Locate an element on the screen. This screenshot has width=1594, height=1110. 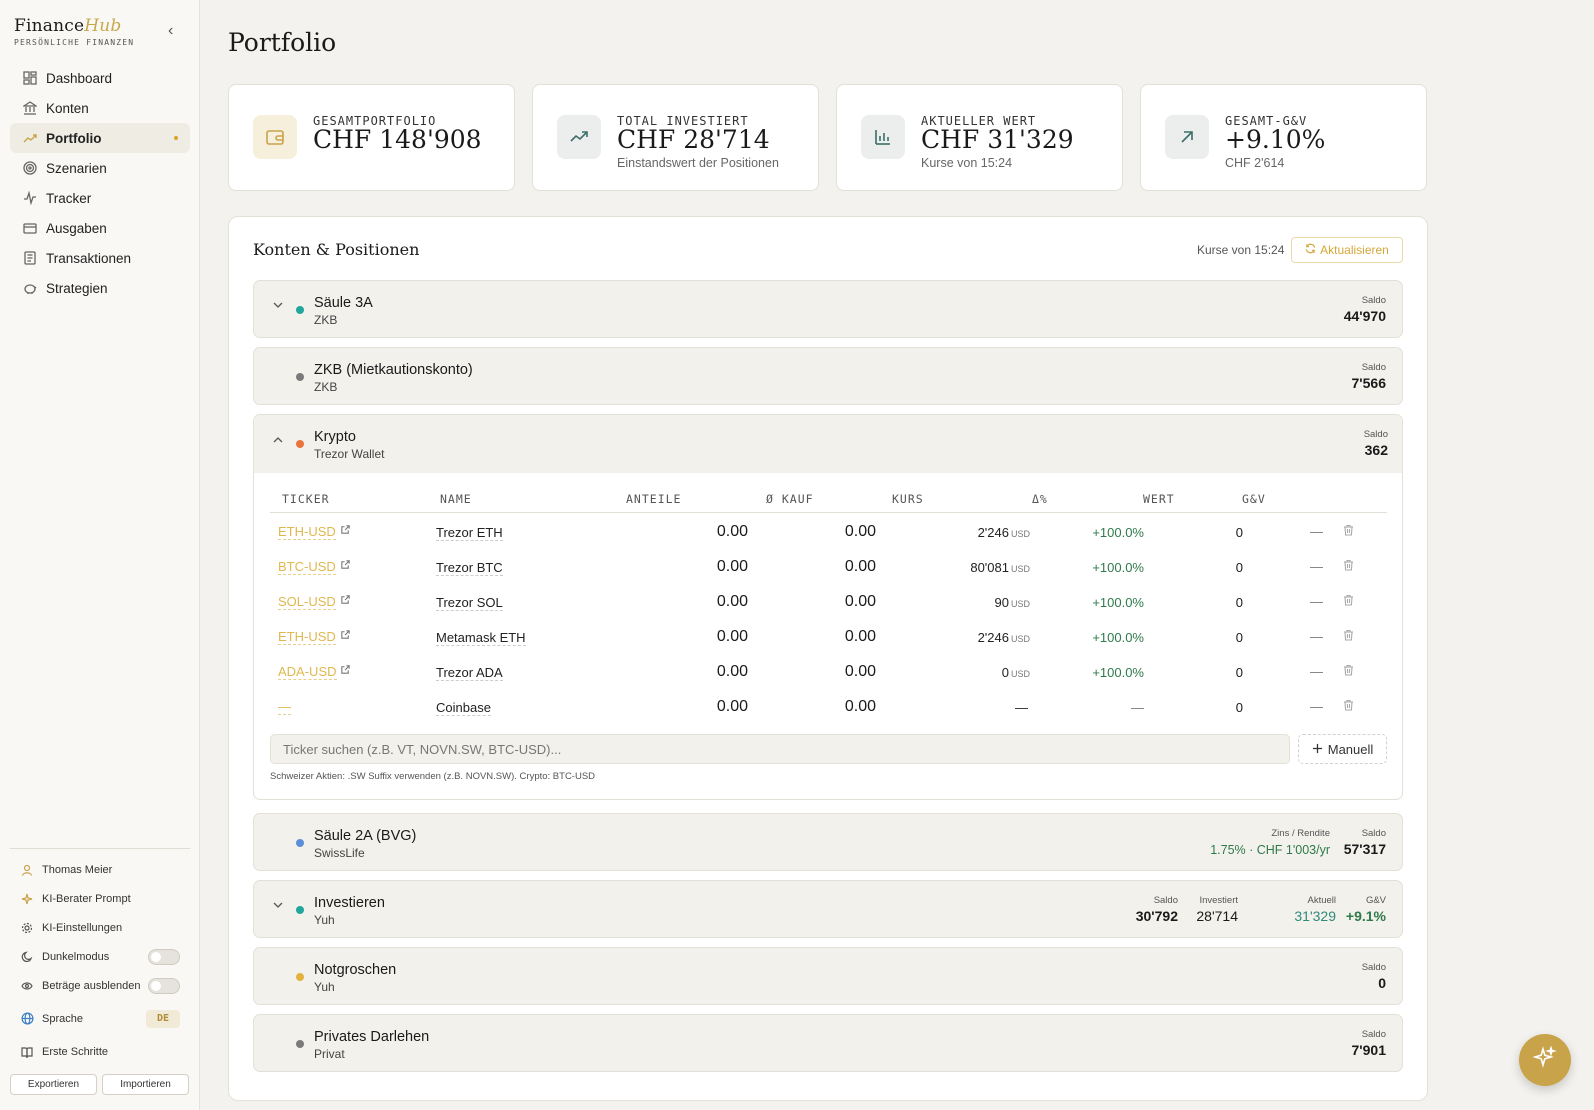
nav-item-transaktionen: Transaktionen is located at coordinates (100, 258).